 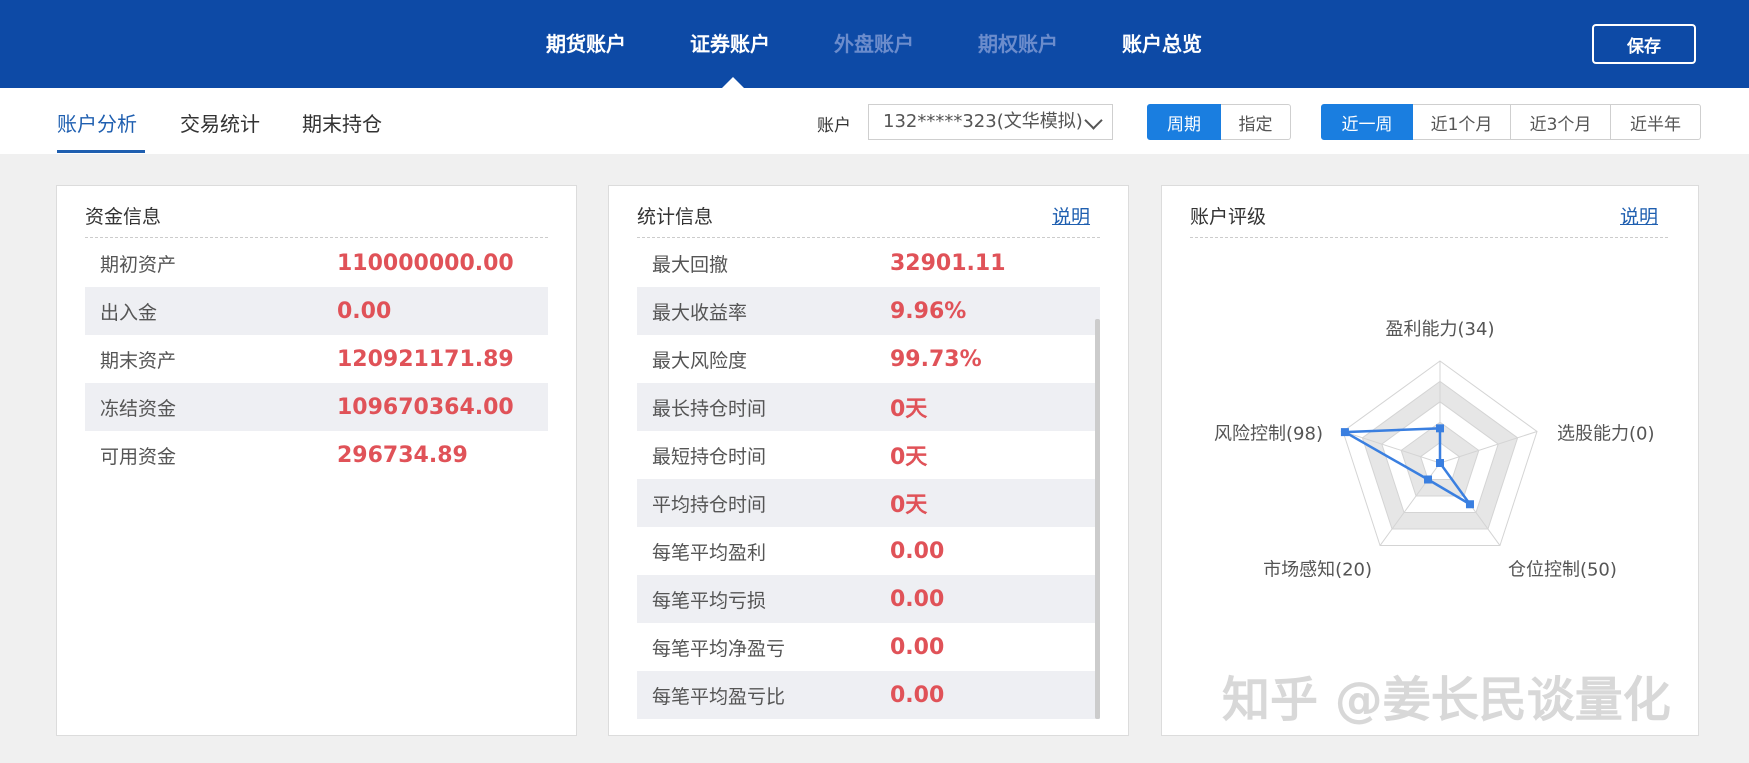 What do you see at coordinates (129, 312) in the screenshot?
I see `funds-label: 出入金` at bounding box center [129, 312].